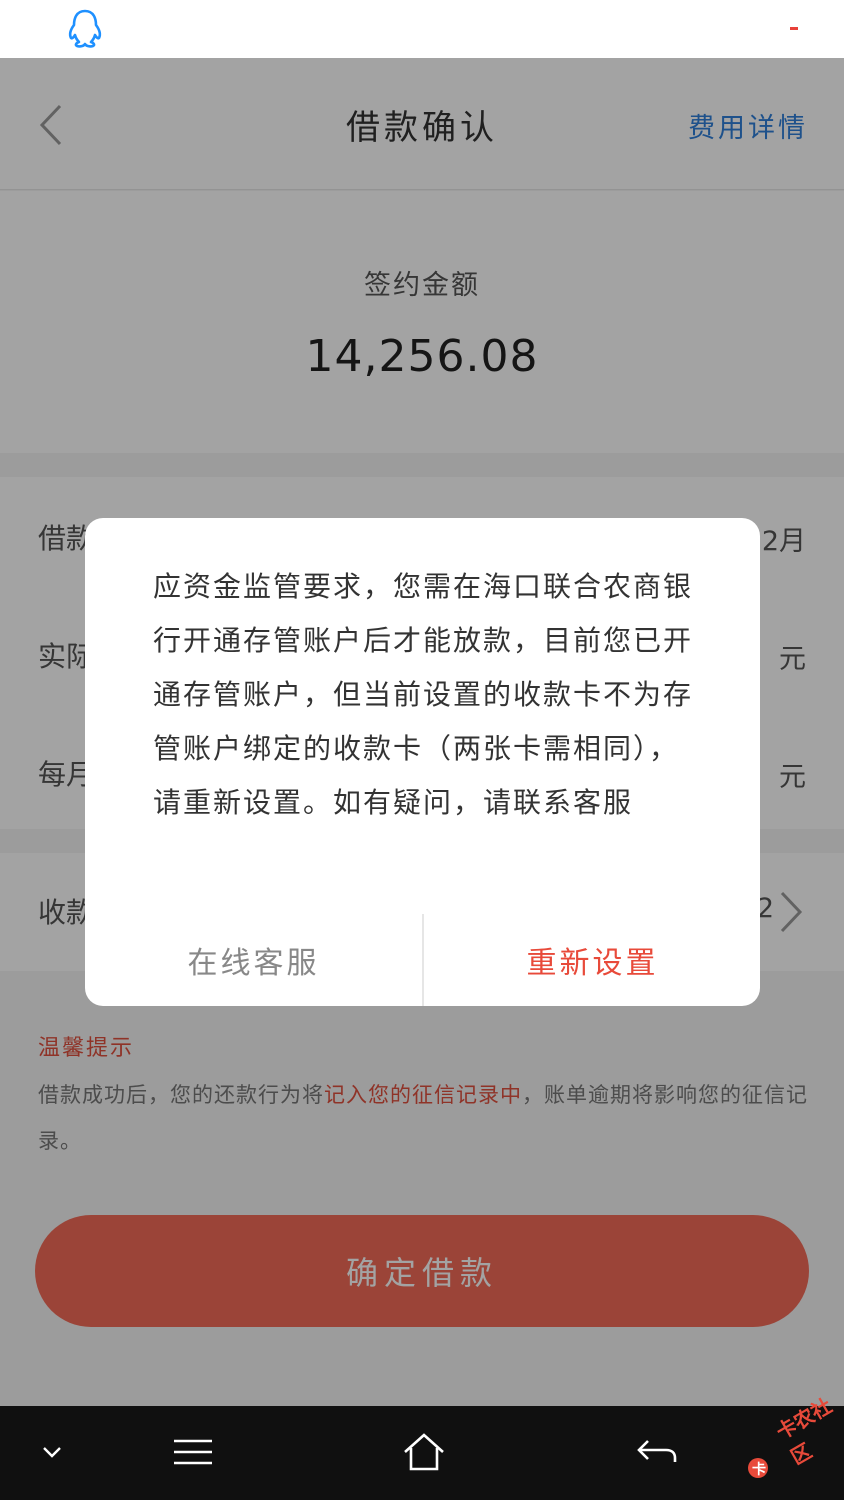  Describe the element at coordinates (85, 28) in the screenshot. I see `qq-penguin-icon` at that location.